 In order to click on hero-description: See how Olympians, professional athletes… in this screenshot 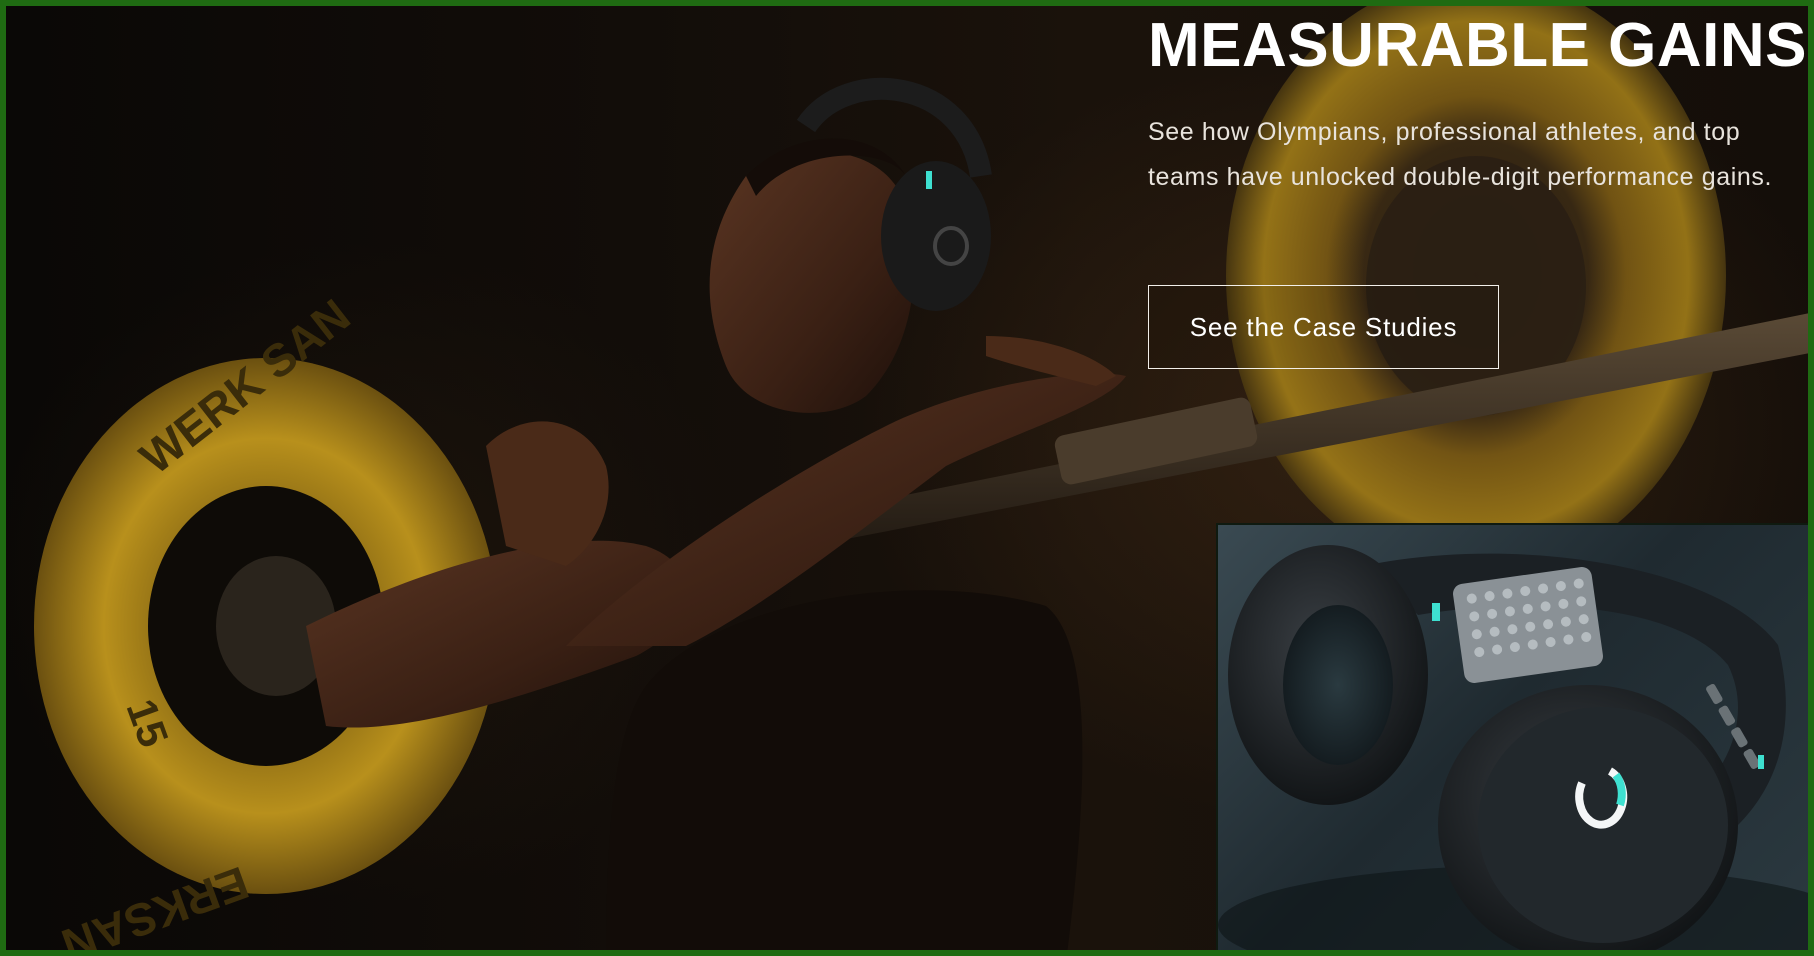, I will do `click(1460, 154)`.